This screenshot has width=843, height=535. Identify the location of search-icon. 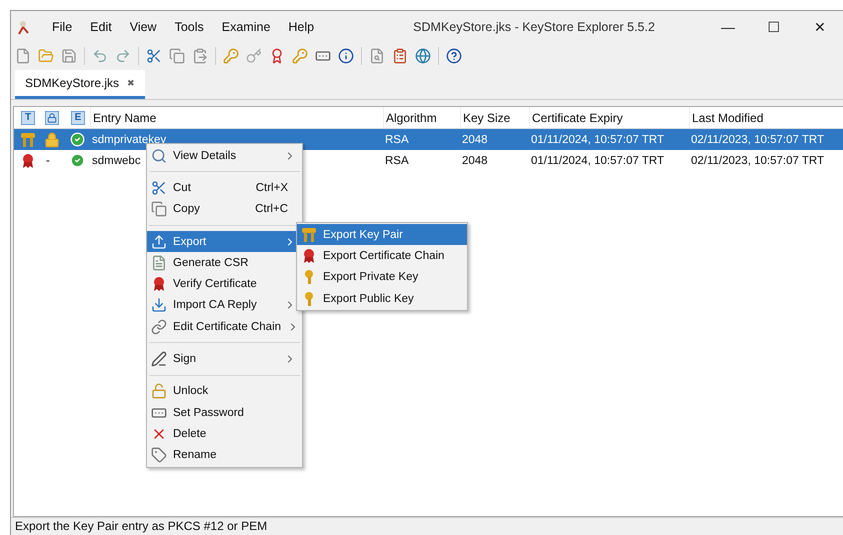
(159, 156).